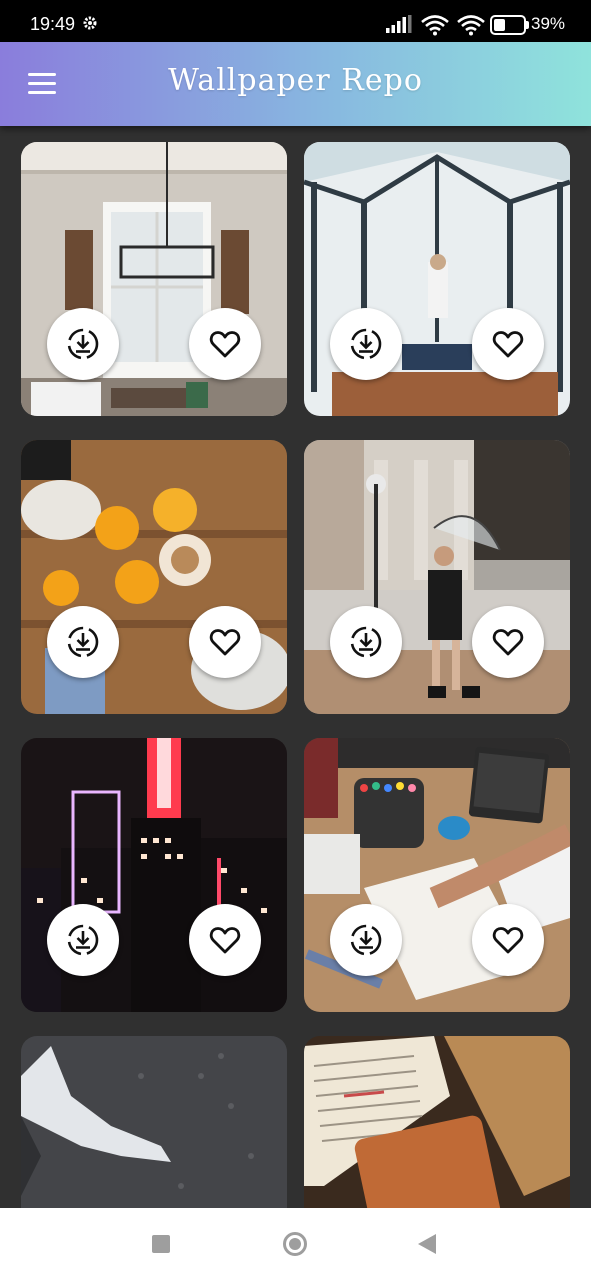  What do you see at coordinates (548, 23) in the screenshot?
I see `battery-percent: 39%` at bounding box center [548, 23].